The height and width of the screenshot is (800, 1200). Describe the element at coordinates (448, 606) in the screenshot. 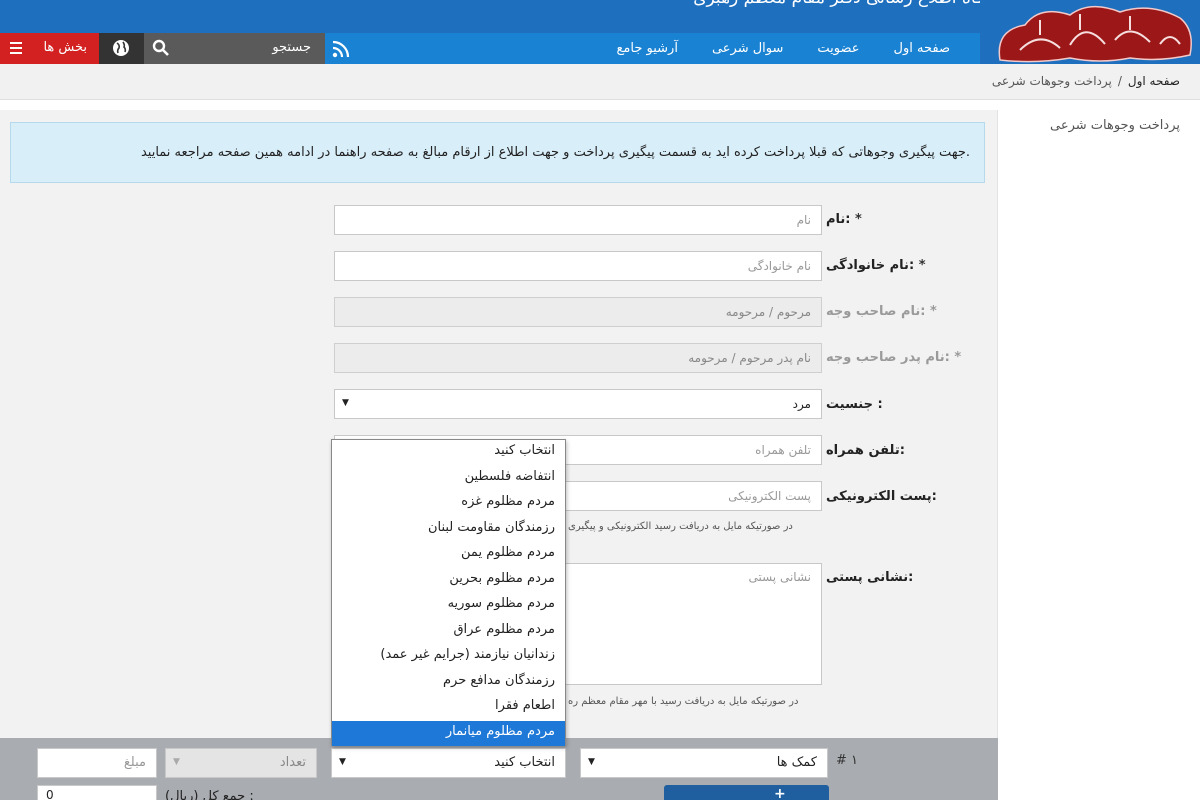

I see `dropdown-option: مردم مظلوم سوریه` at that location.